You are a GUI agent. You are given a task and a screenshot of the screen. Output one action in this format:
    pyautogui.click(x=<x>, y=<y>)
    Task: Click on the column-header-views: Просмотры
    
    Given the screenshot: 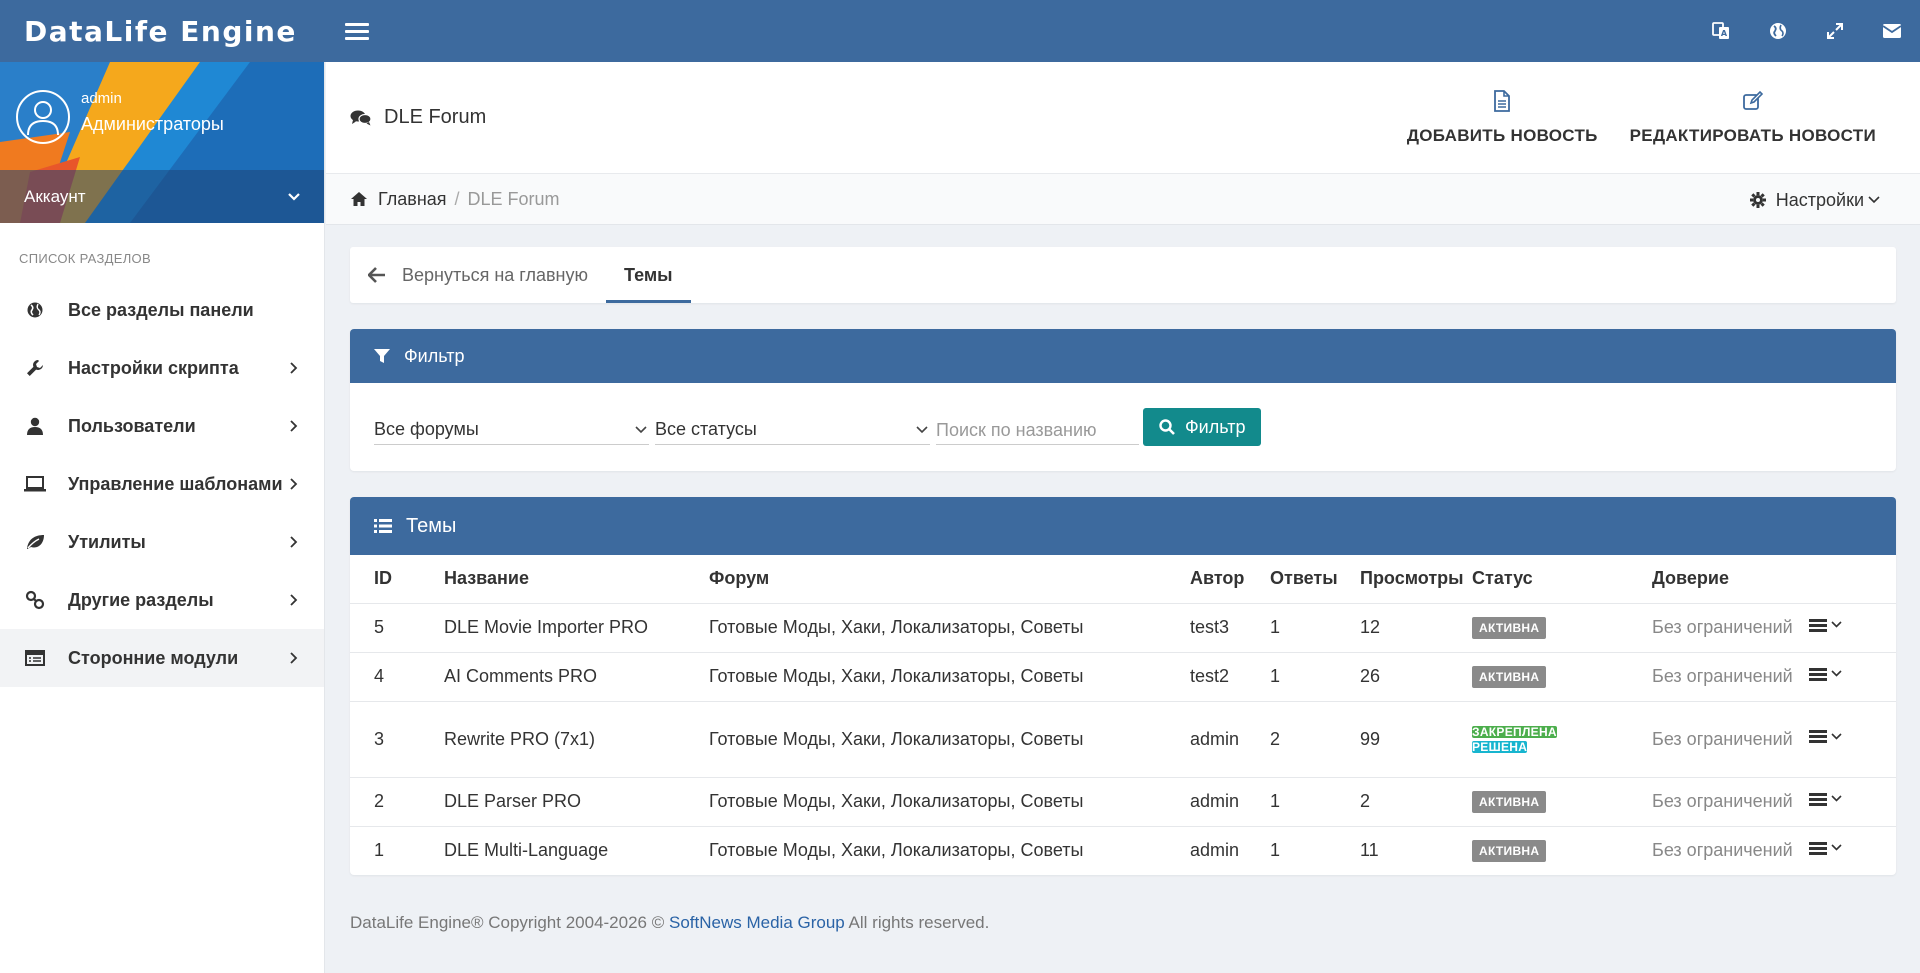 What is the action you would take?
    pyautogui.click(x=1416, y=579)
    